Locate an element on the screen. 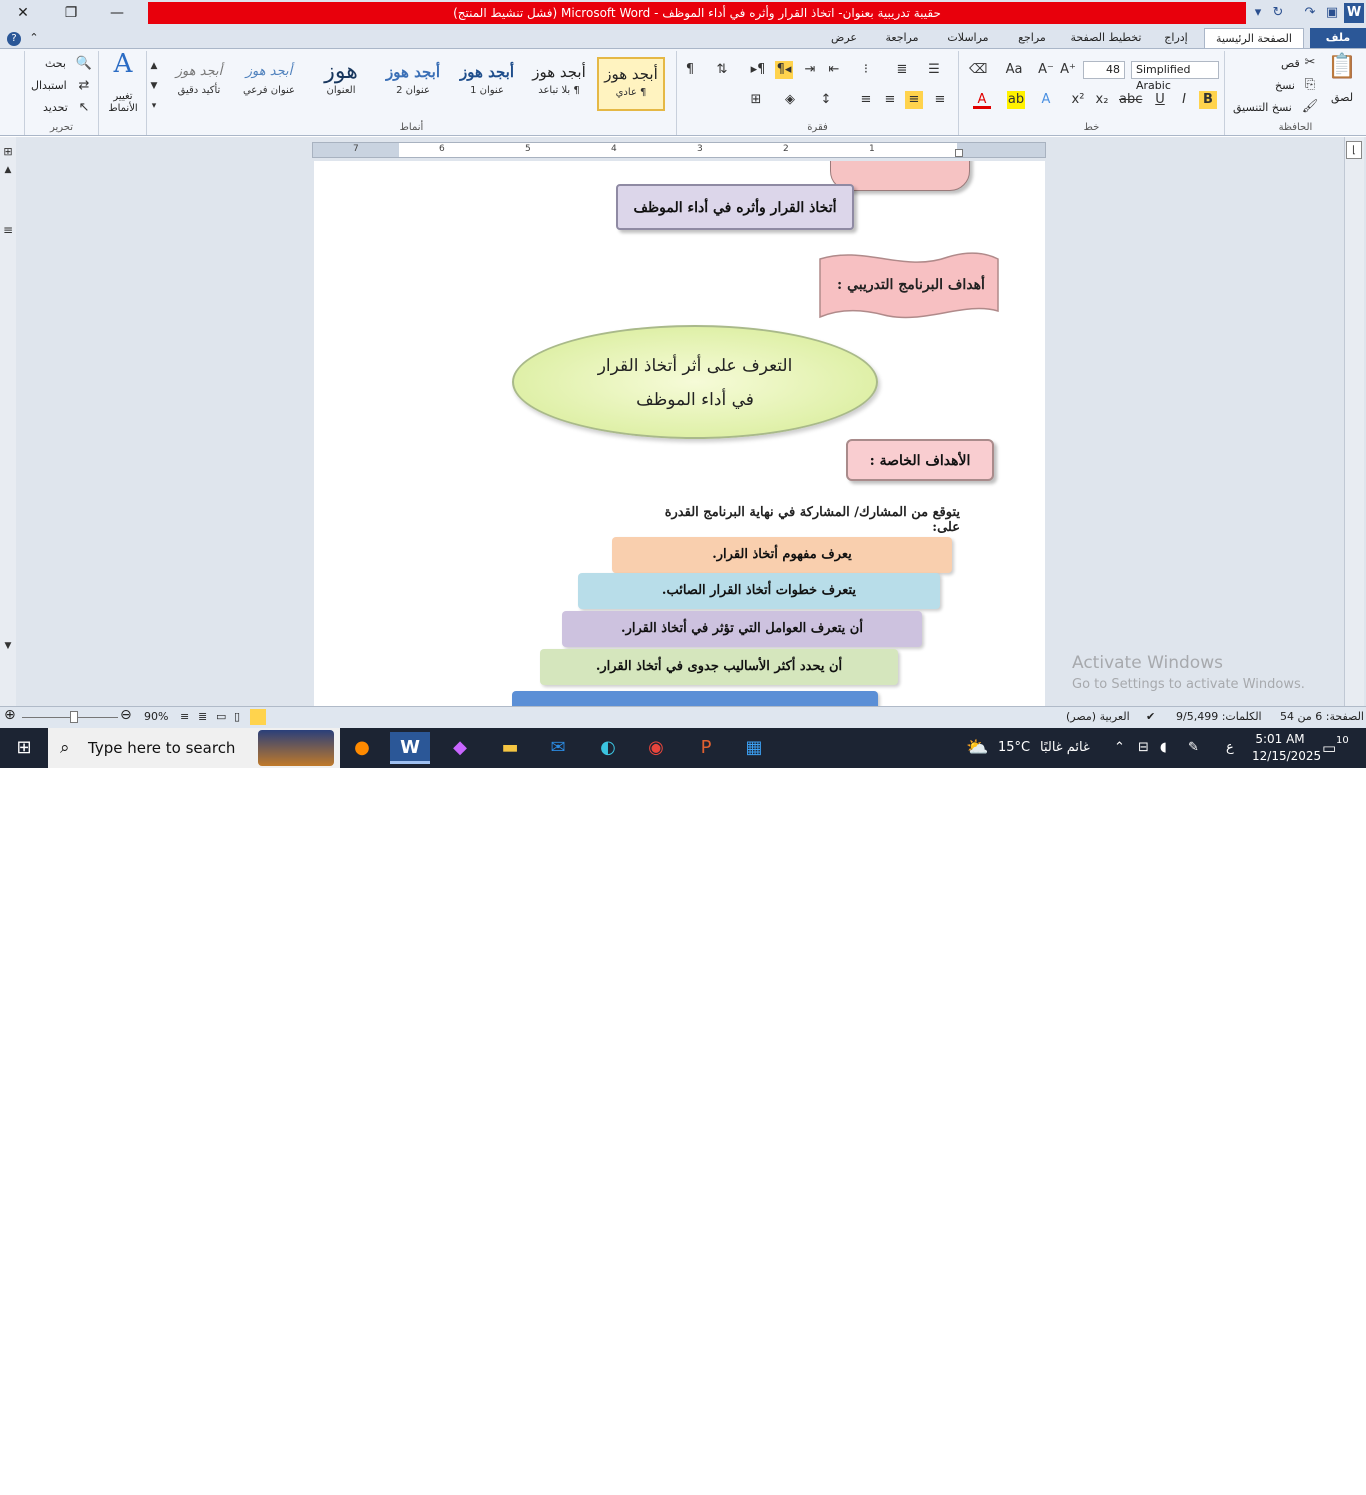 The image size is (1366, 1495). repeat-icon: ↻ is located at coordinates (1278, 13).